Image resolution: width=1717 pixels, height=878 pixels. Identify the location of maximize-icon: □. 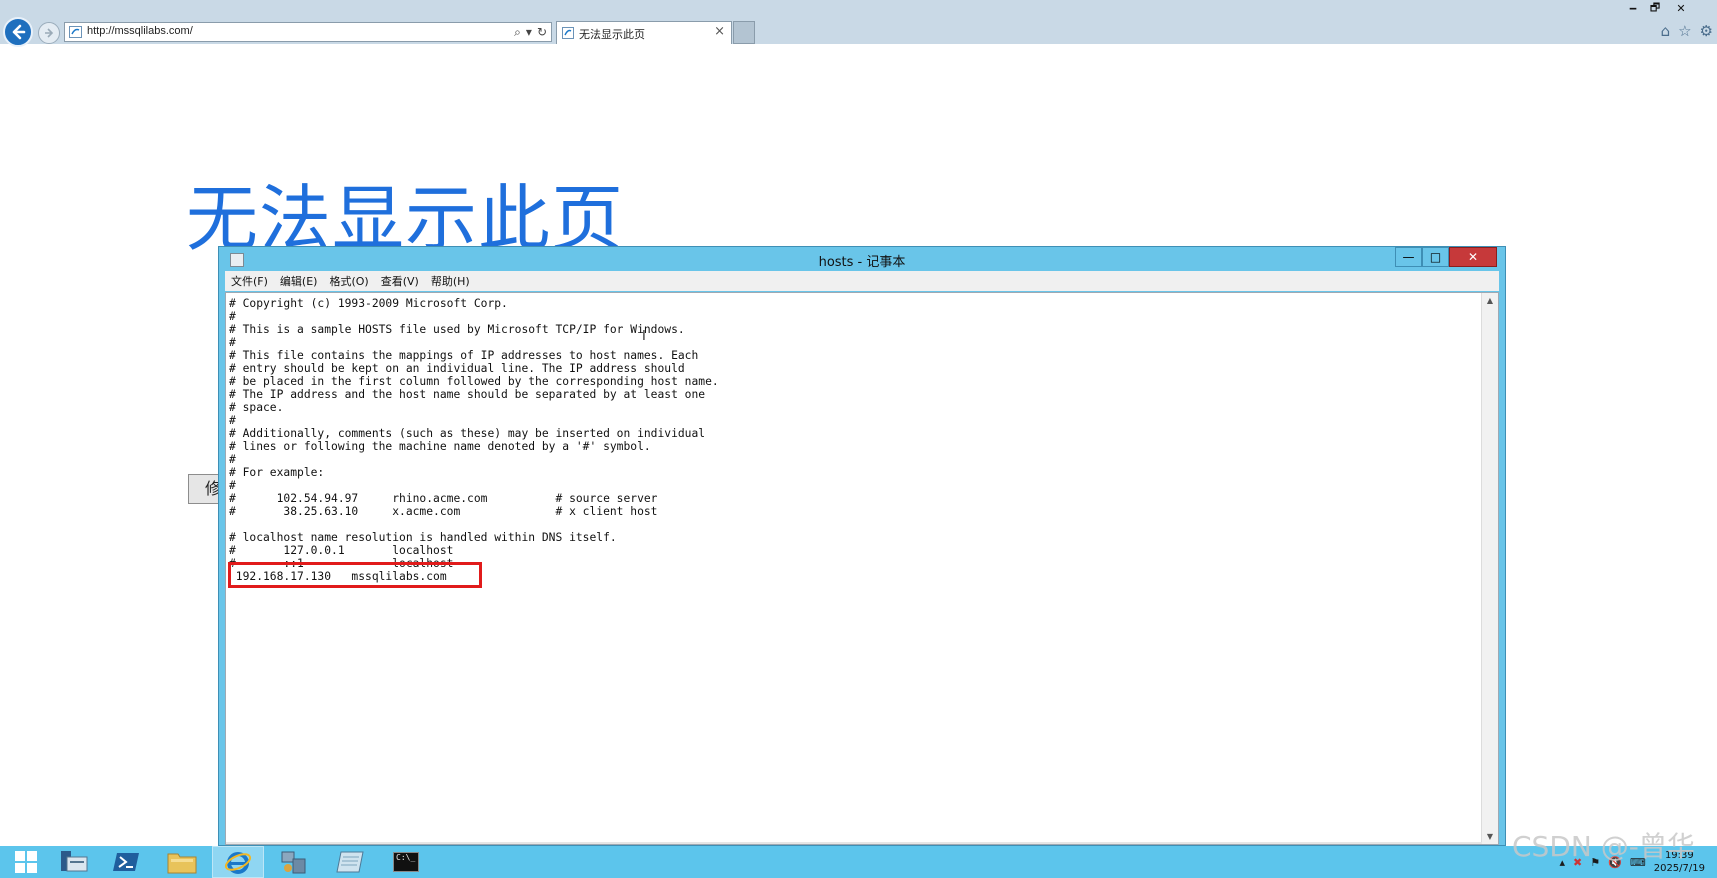
(1435, 257).